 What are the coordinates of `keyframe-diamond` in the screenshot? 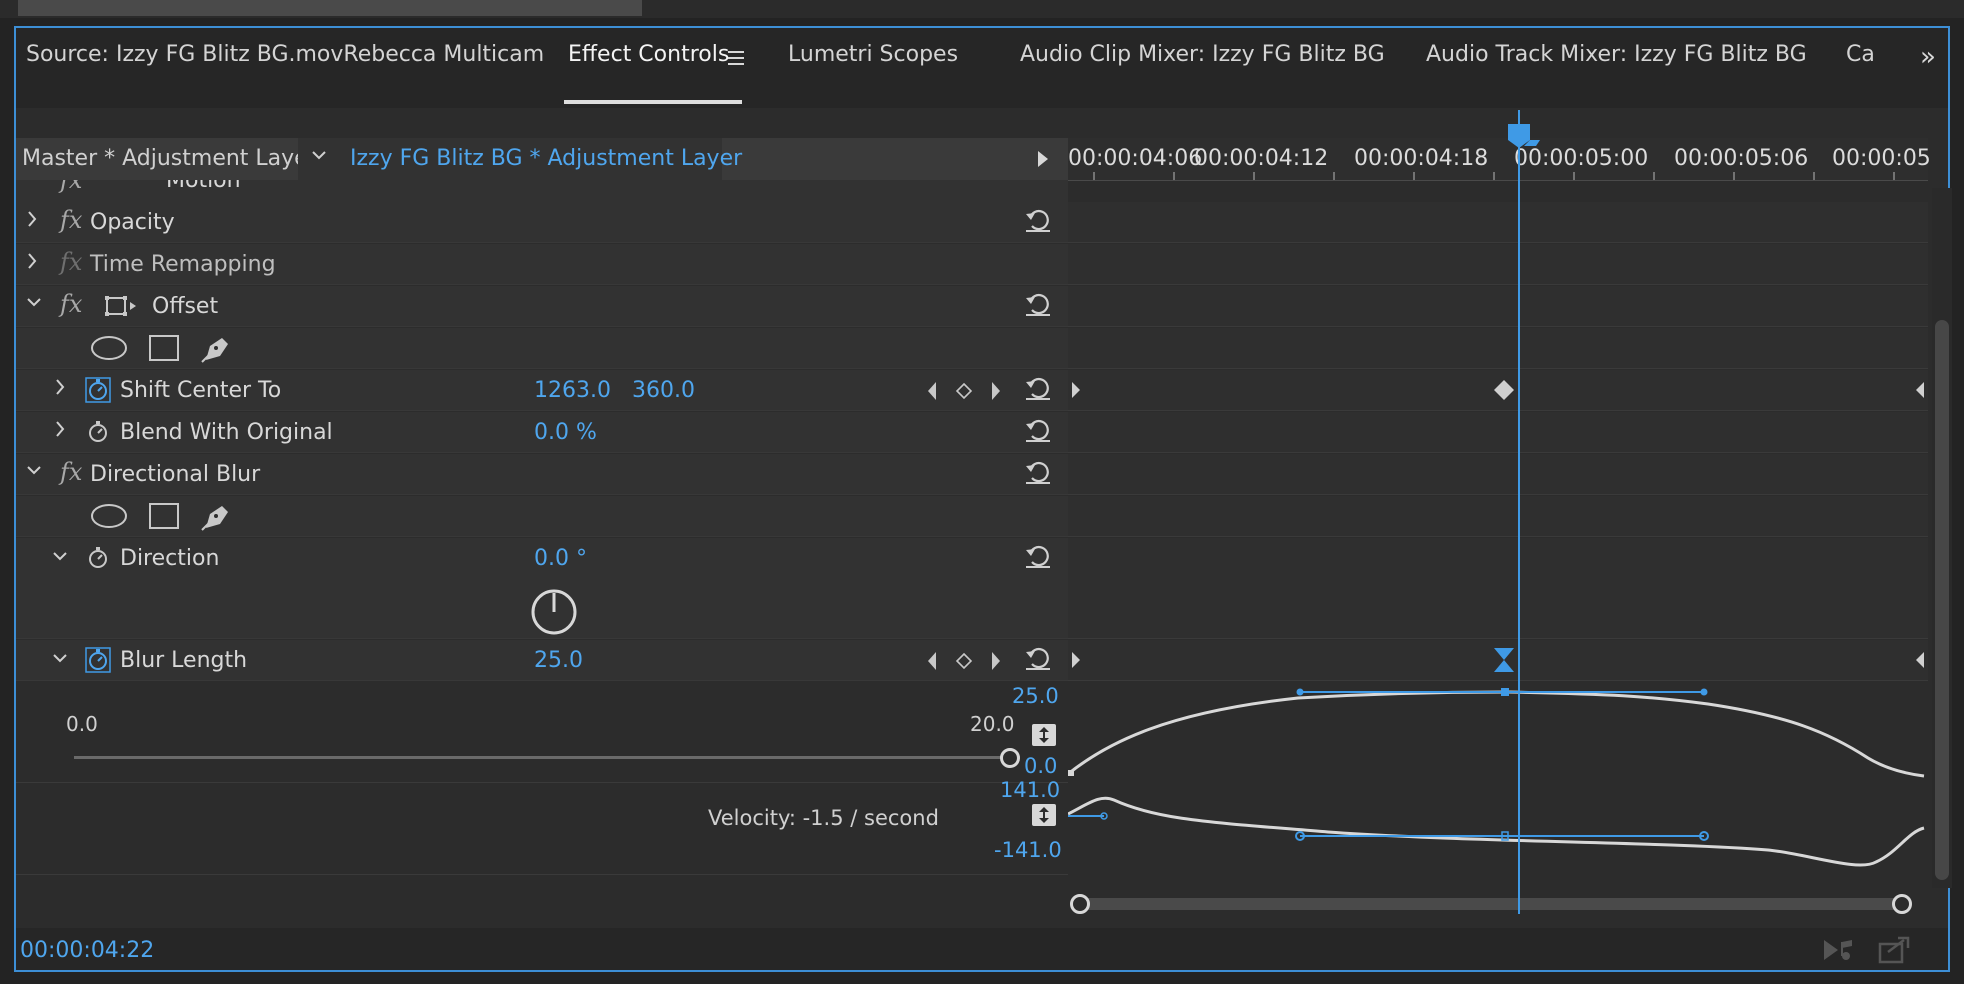 It's located at (1504, 390).